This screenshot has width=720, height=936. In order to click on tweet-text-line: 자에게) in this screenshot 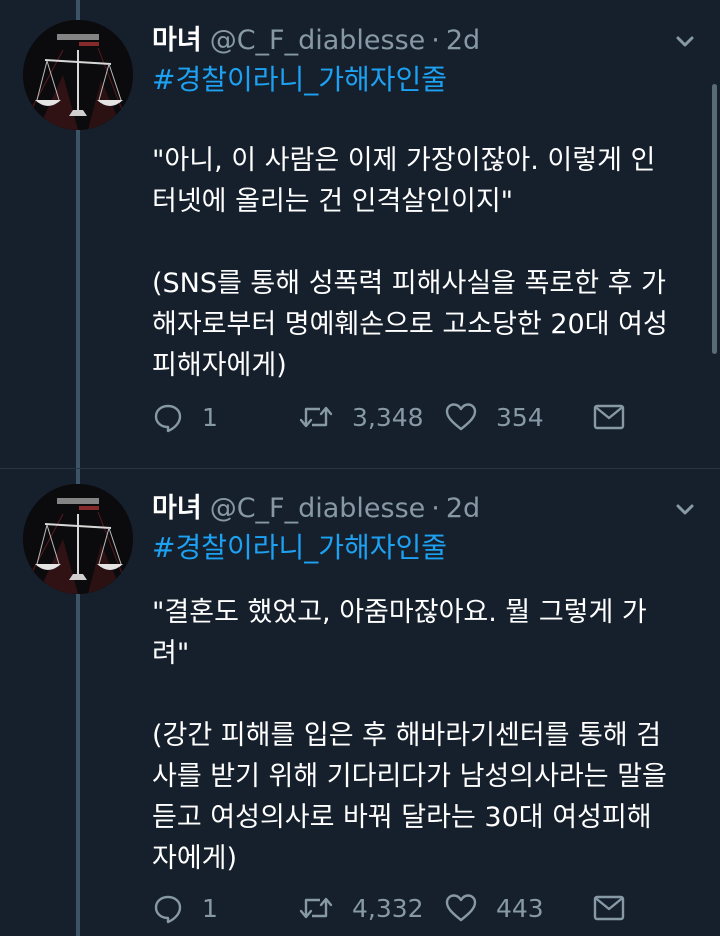, I will do `click(195, 858)`.